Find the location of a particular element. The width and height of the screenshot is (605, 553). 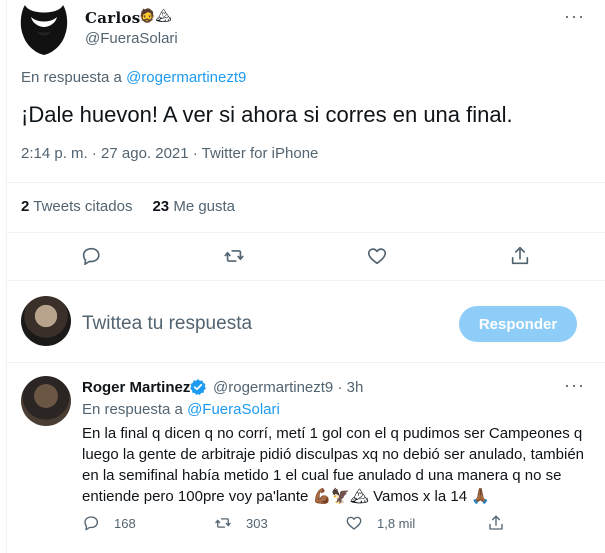

reply-share-action is located at coordinates (503, 523).